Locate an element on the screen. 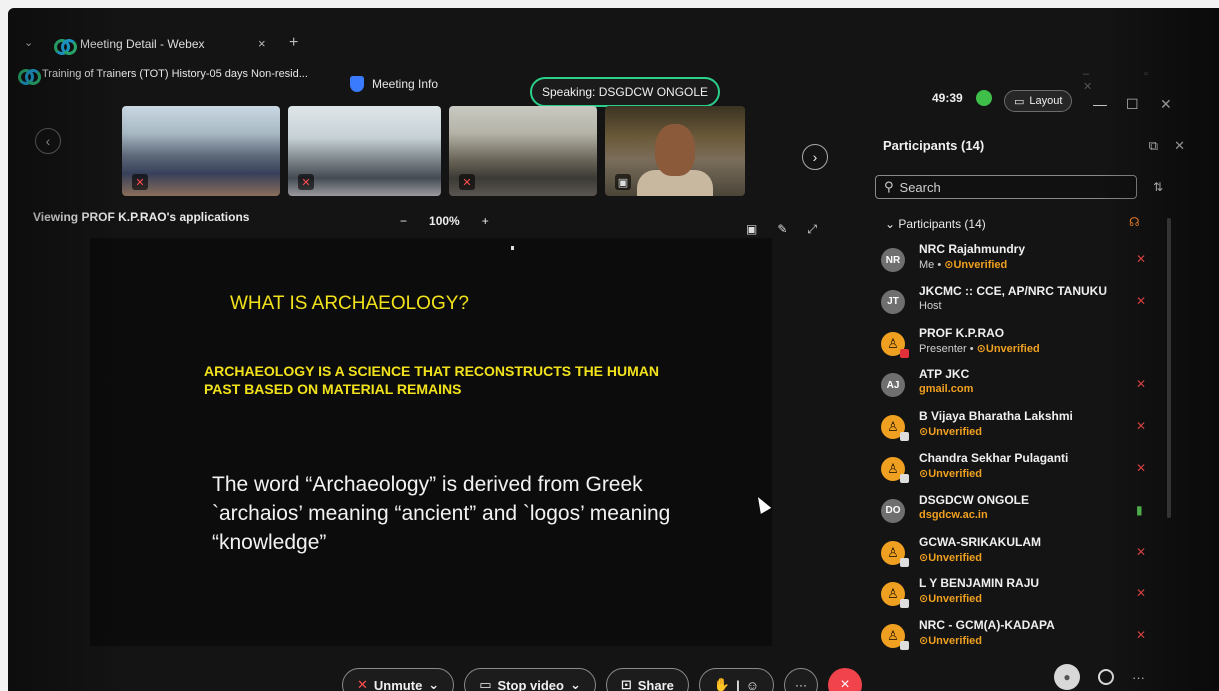  participant-row: JT JKCMC :: CCE, AP/NRC TANUKU Host ✕ is located at coordinates (1026, 305).